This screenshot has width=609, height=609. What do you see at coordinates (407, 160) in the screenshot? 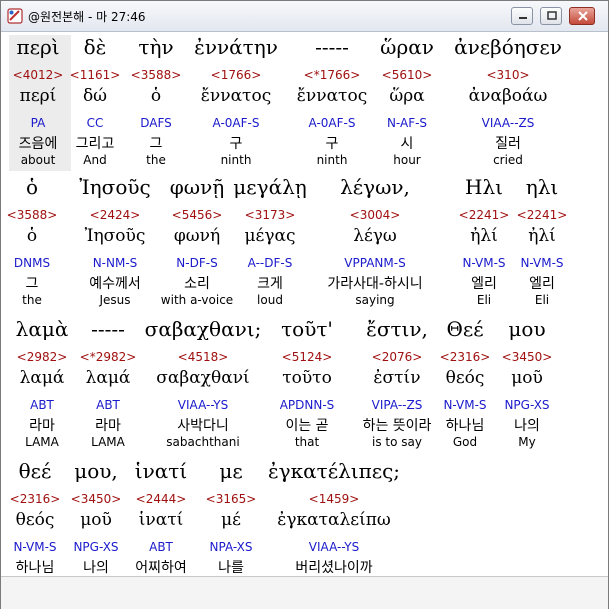
I see `english-gloss: hour` at bounding box center [407, 160].